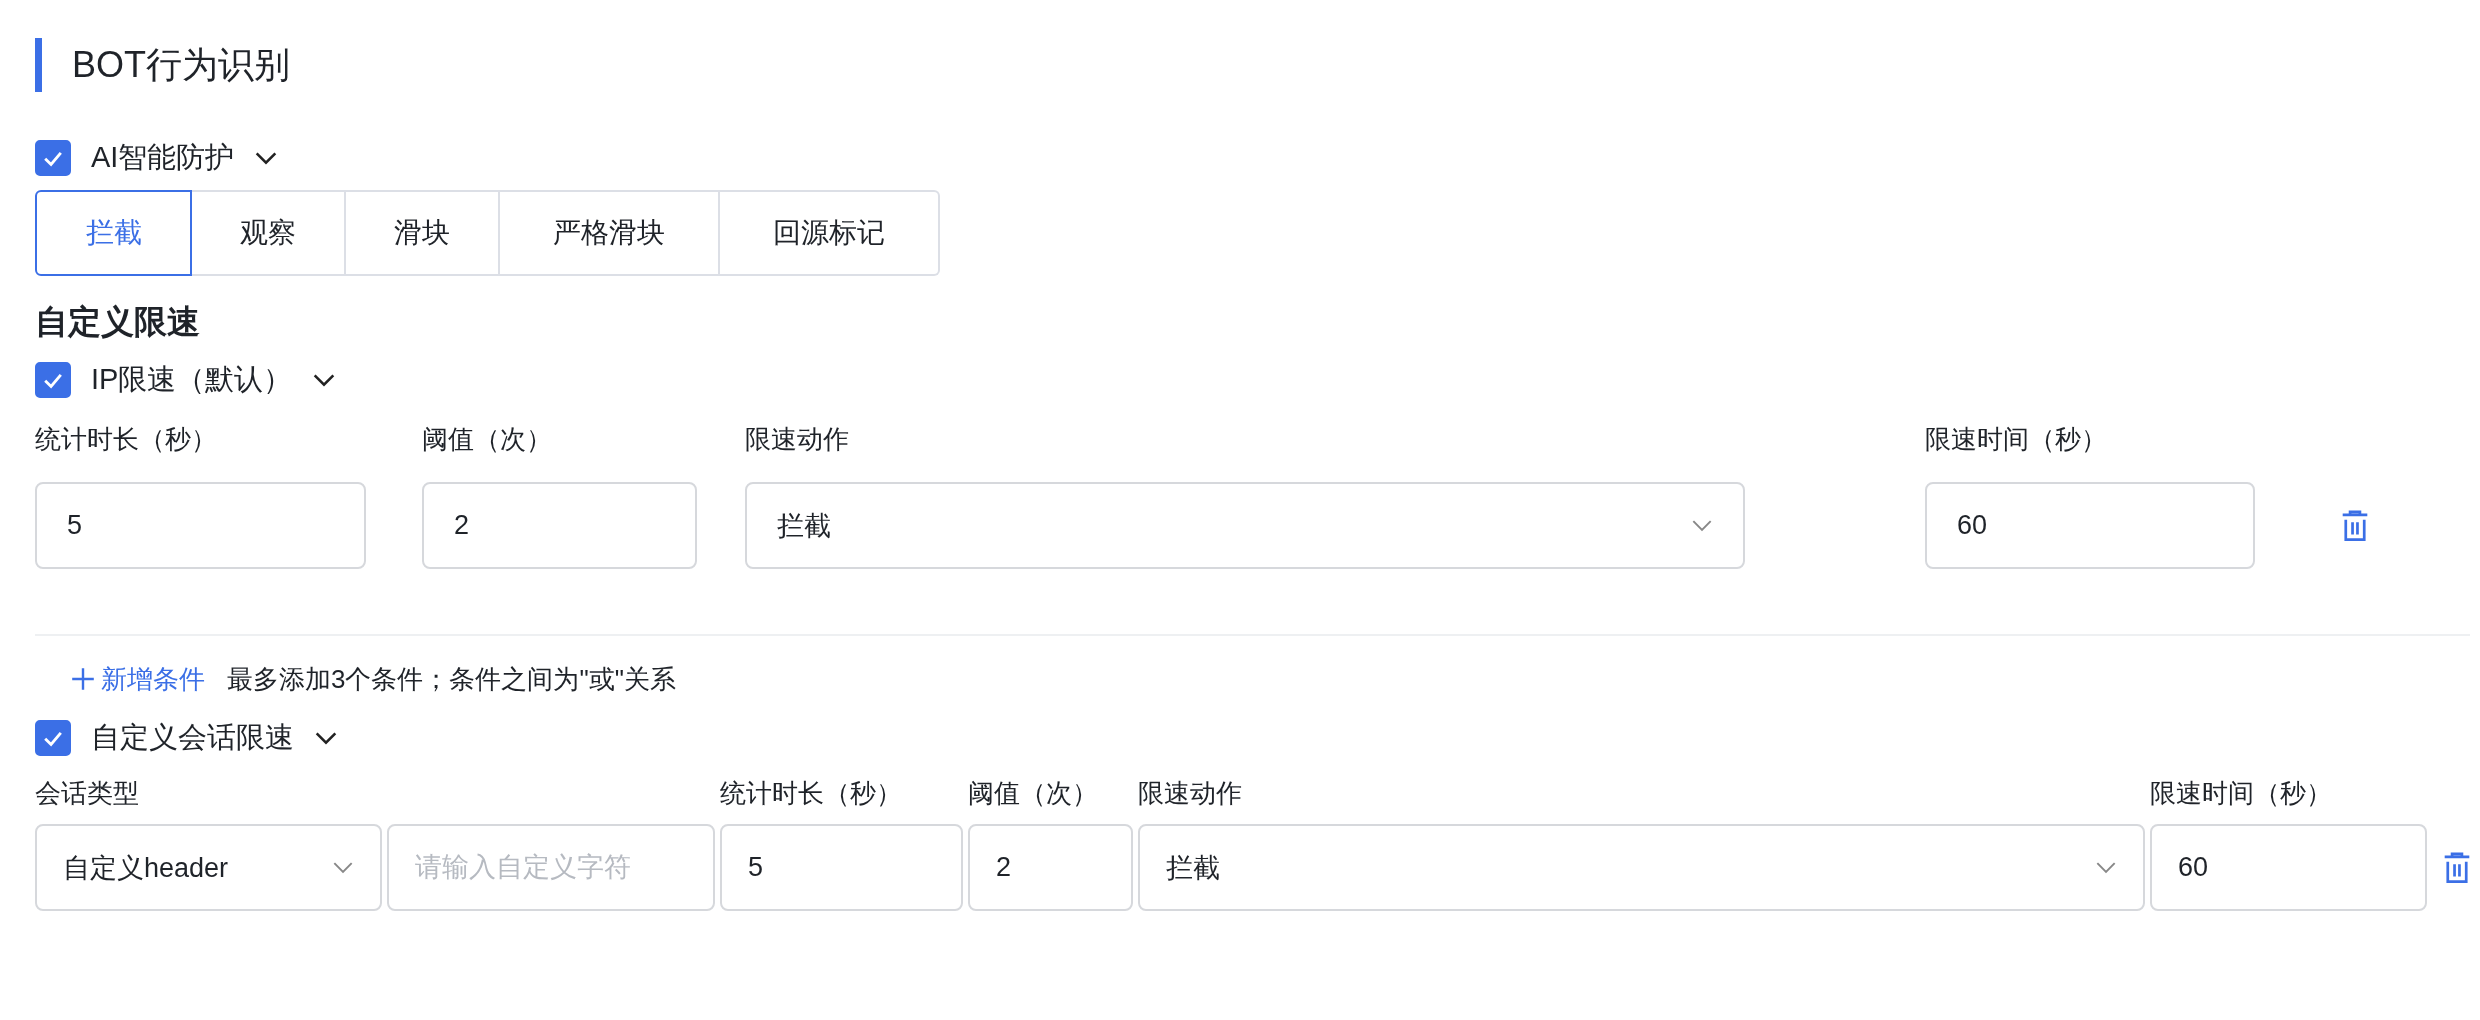 The image size is (2480, 1020). I want to click on section-title: 自定义限速, so click(118, 322).